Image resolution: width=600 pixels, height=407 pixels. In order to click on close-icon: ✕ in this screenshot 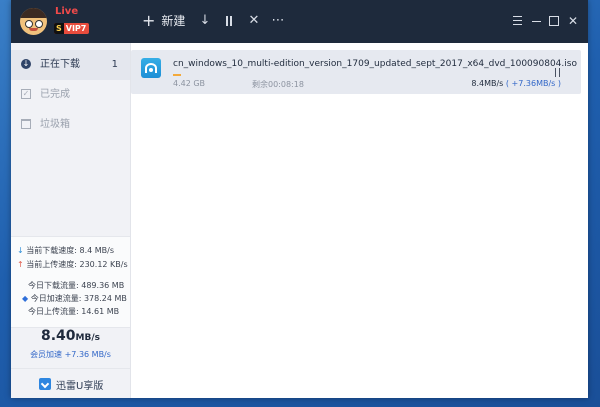, I will do `click(573, 21)`.